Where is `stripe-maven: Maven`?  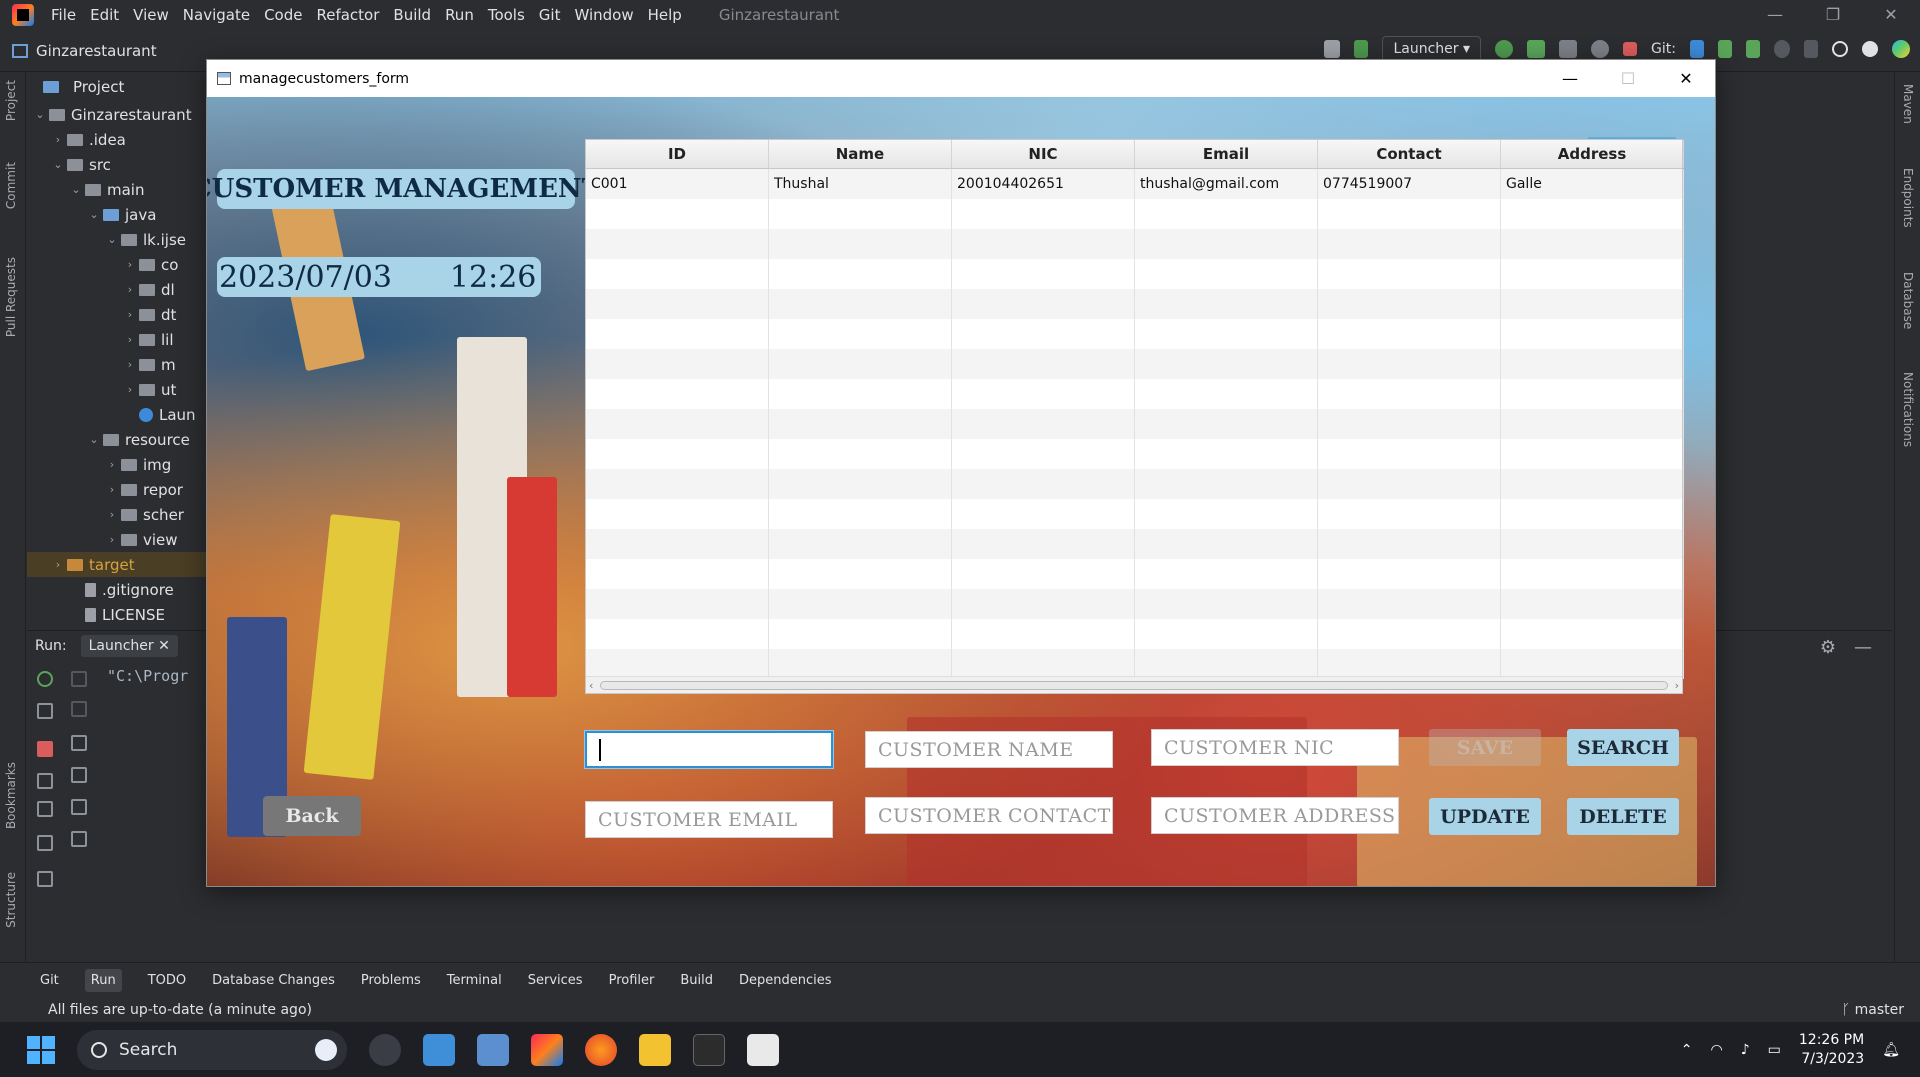 stripe-maven: Maven is located at coordinates (1908, 104).